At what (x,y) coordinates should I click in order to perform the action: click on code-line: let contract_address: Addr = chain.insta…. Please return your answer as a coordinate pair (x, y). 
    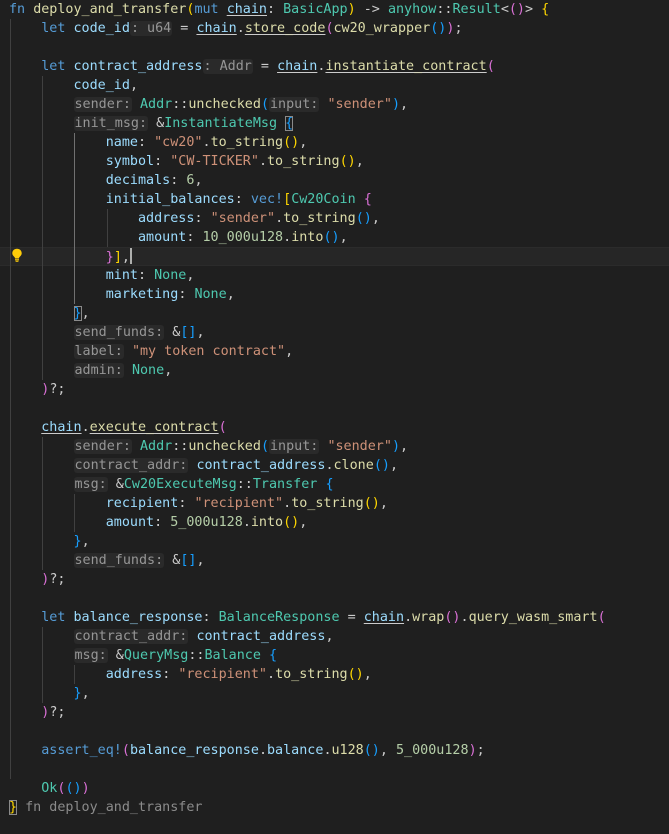
    Looking at the image, I should click on (334, 66).